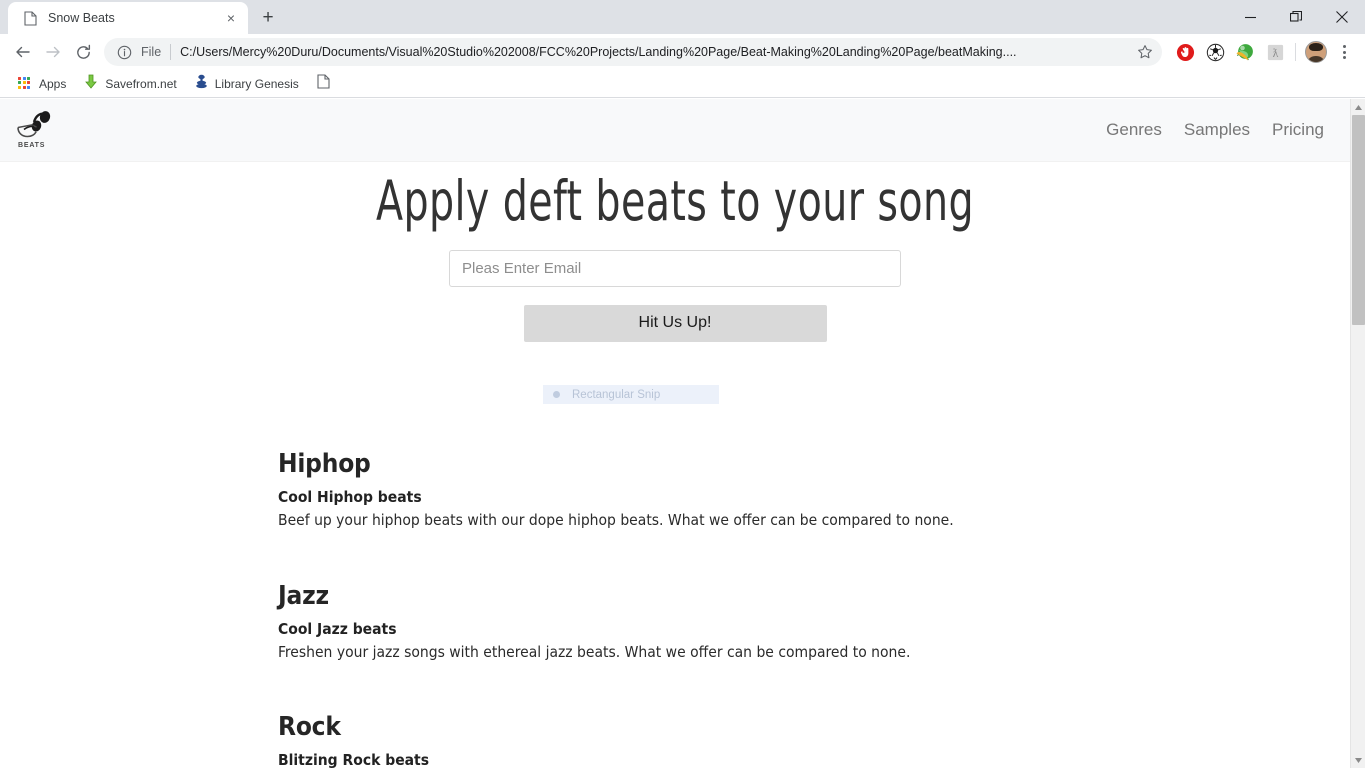 The width and height of the screenshot is (1365, 768). What do you see at coordinates (556, 394) in the screenshot?
I see `snip-bullet-icon` at bounding box center [556, 394].